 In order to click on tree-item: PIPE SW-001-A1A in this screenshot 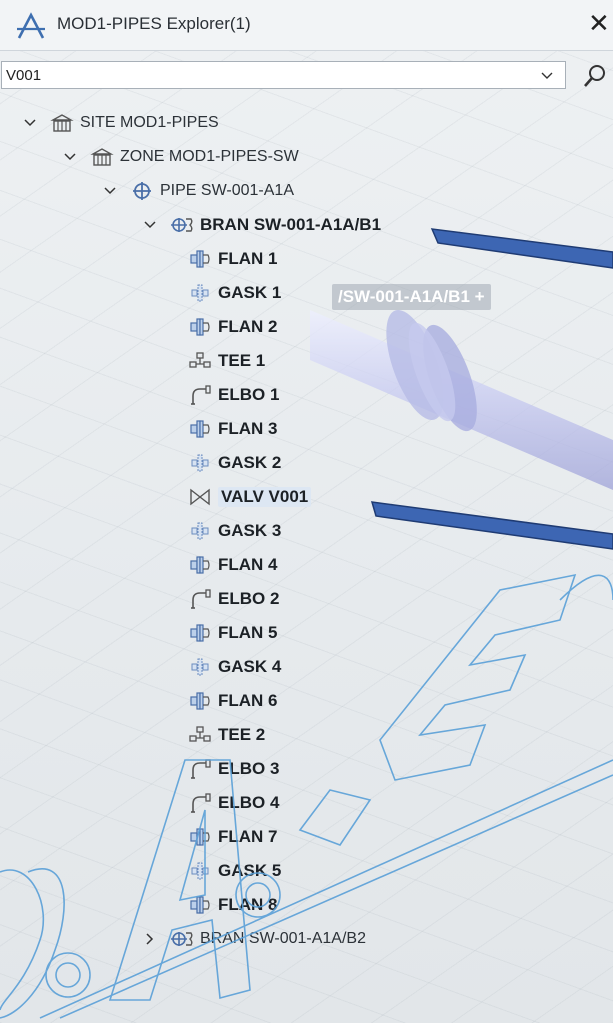, I will do `click(198, 191)`.